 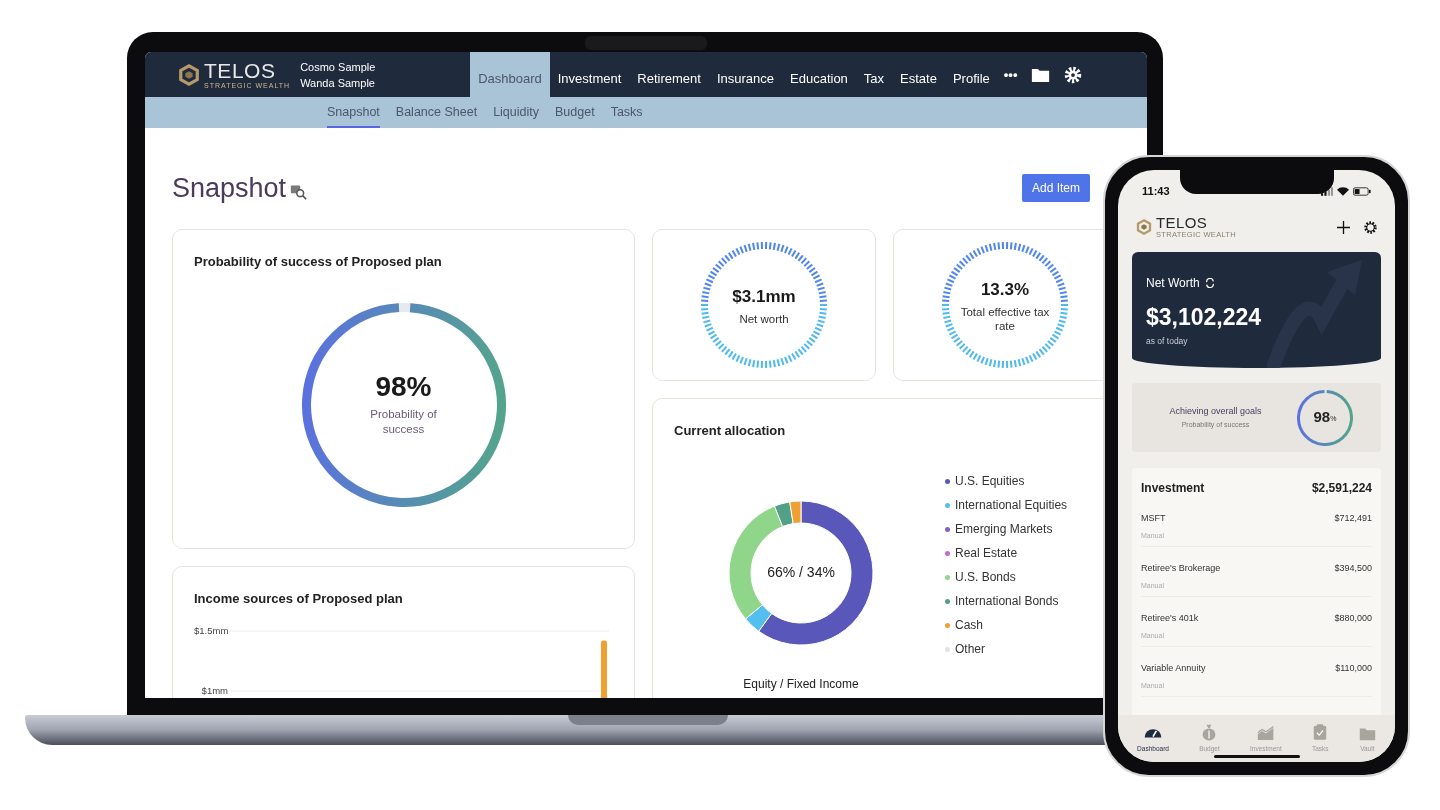 What do you see at coordinates (403, 386) in the screenshot?
I see `probability-value: 98%` at bounding box center [403, 386].